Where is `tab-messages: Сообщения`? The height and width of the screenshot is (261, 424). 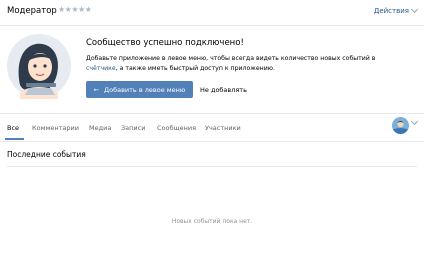 tab-messages: Сообщения is located at coordinates (176, 128).